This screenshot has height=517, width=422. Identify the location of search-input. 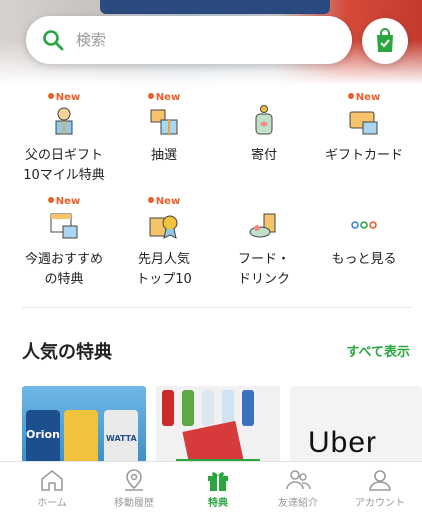
(196, 40).